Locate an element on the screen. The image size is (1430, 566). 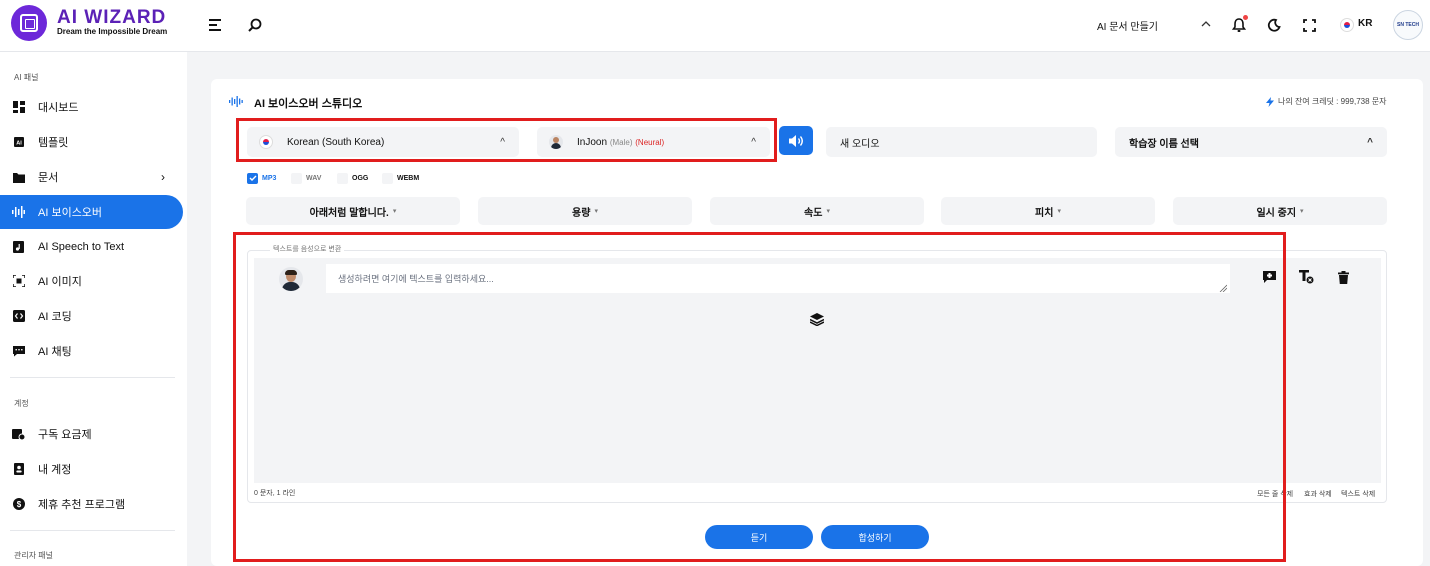
format-mp3: MP3 is located at coordinates (261, 178).